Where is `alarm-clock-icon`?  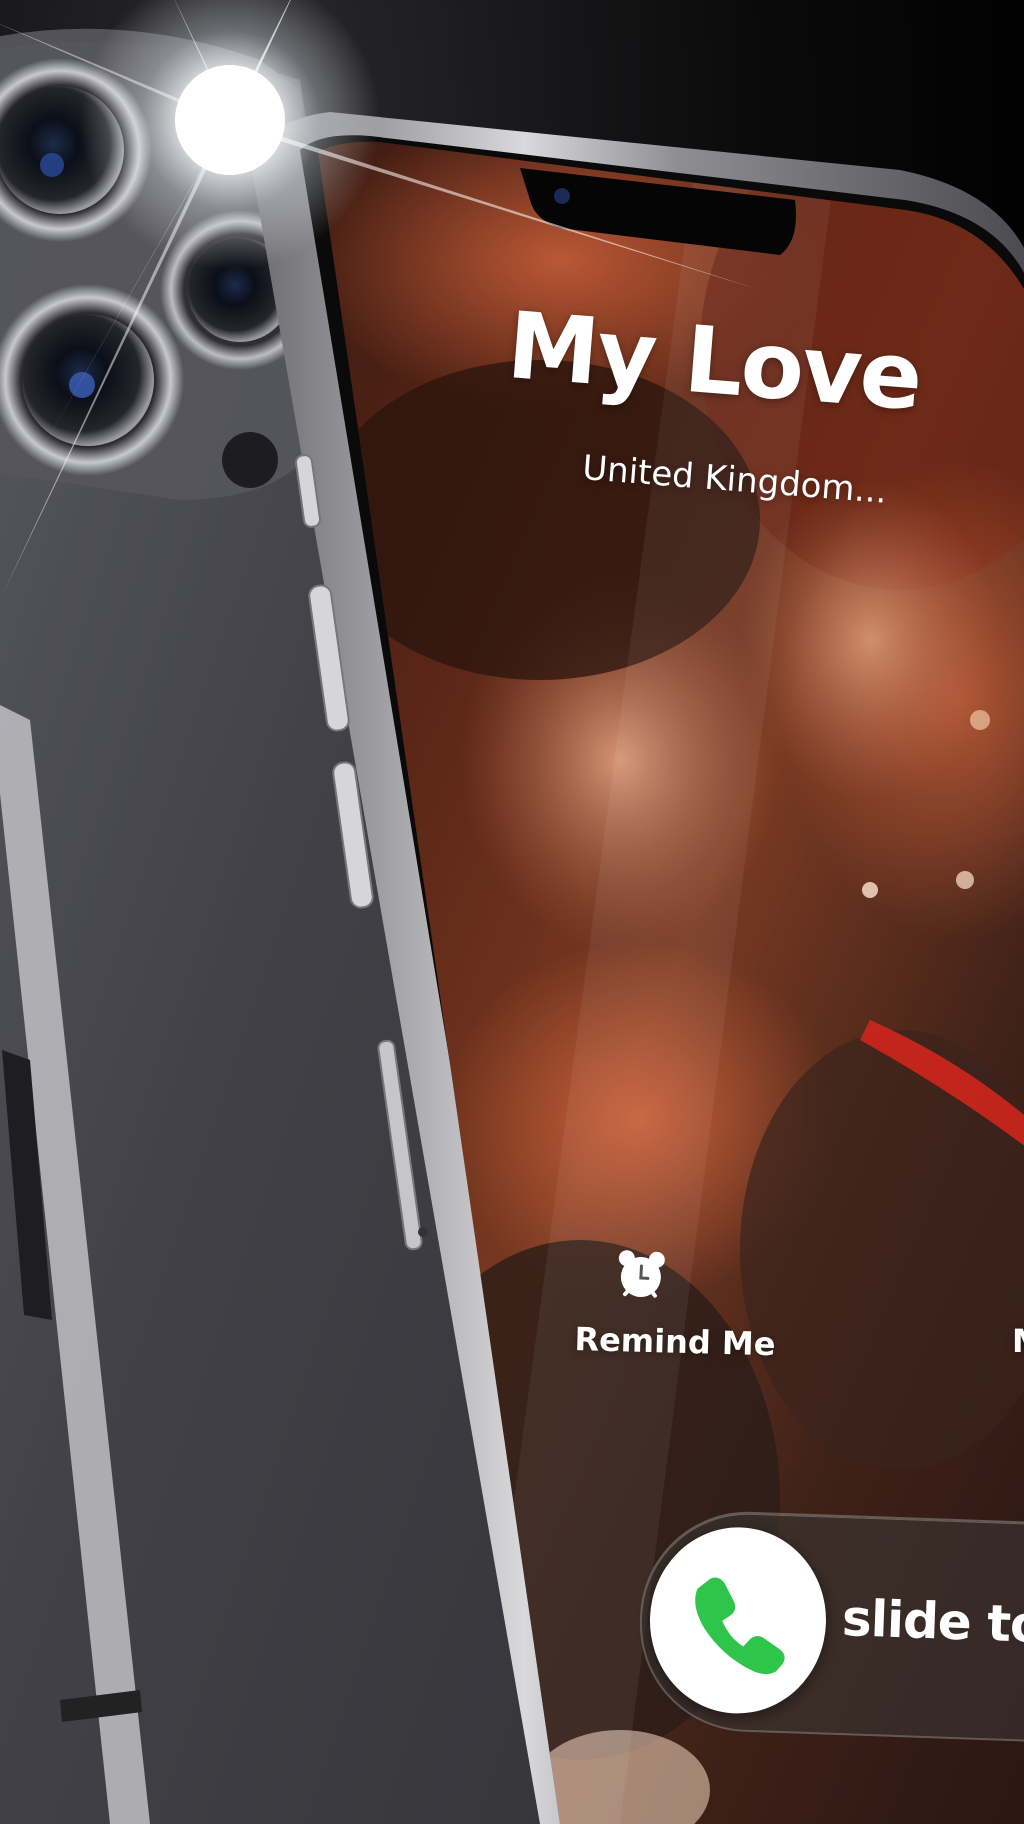
alarm-clock-icon is located at coordinates (641, 1275).